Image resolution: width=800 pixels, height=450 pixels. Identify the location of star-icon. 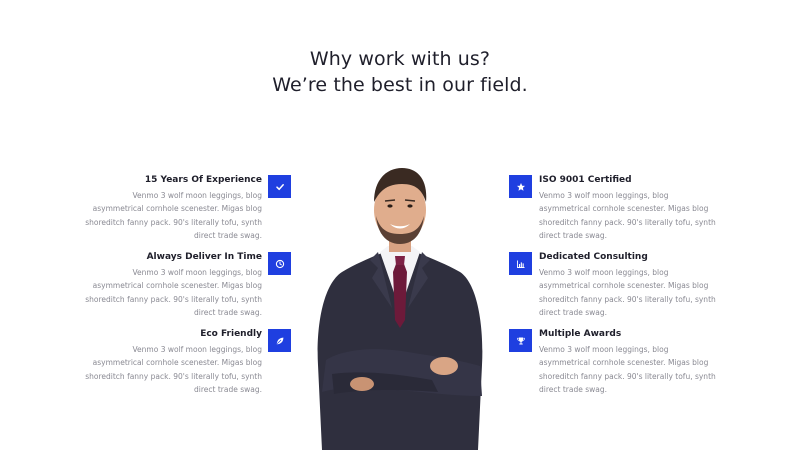
(520, 186).